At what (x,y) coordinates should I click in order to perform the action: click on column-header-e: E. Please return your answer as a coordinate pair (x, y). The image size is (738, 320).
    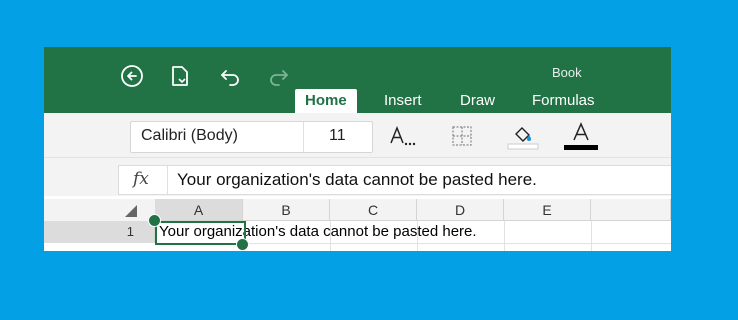
    Looking at the image, I should click on (547, 210).